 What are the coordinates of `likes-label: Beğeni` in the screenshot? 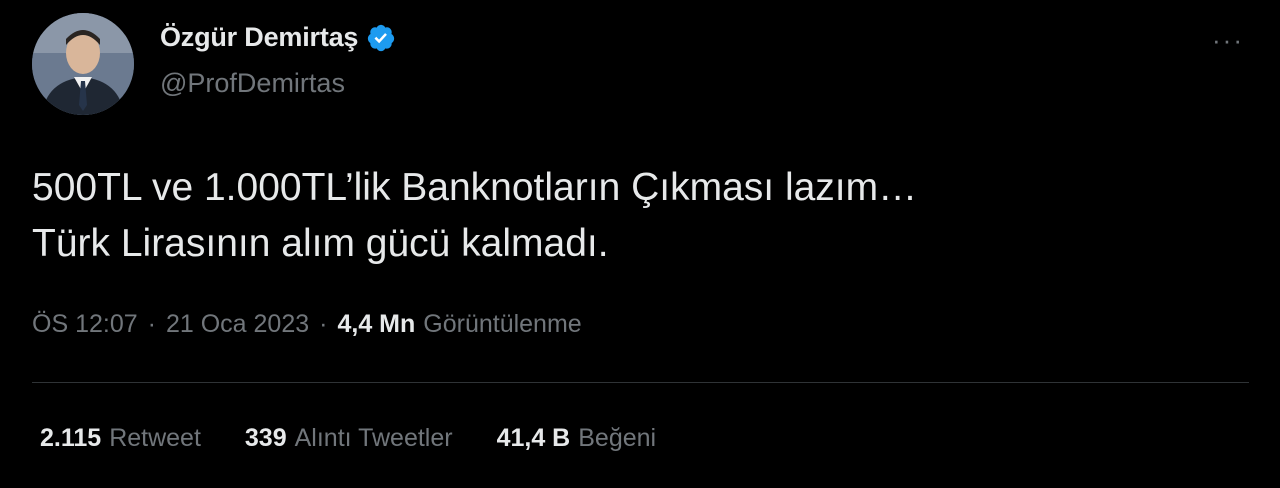 It's located at (617, 438).